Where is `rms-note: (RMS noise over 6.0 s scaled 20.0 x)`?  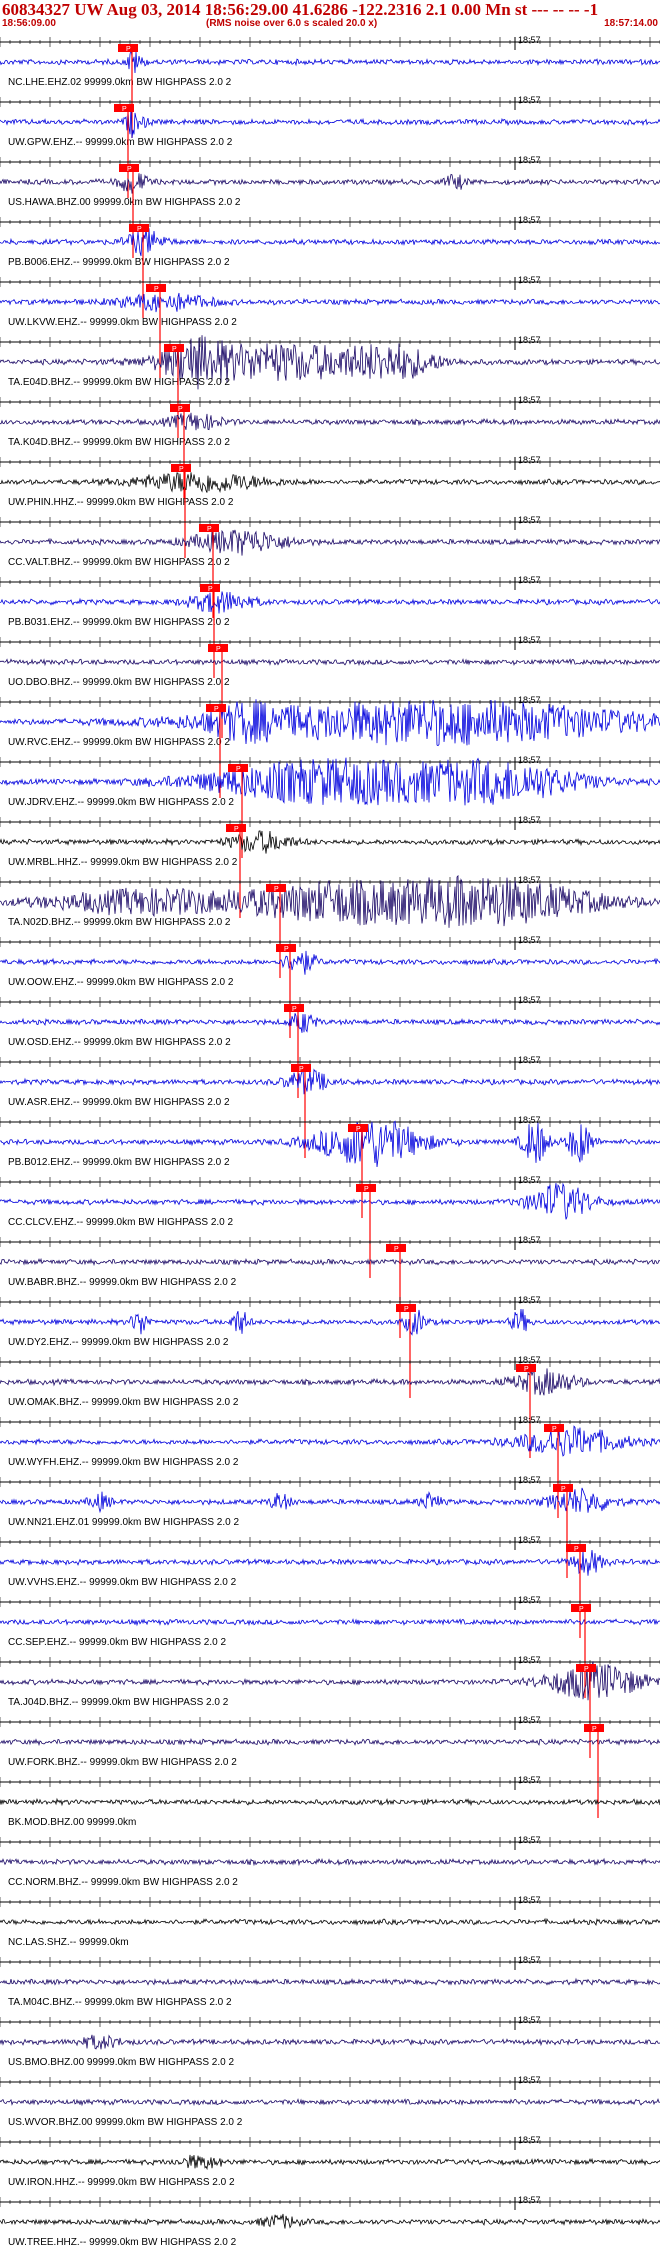
rms-note: (RMS noise over 6.0 s scaled 20.0 x) is located at coordinates (292, 23).